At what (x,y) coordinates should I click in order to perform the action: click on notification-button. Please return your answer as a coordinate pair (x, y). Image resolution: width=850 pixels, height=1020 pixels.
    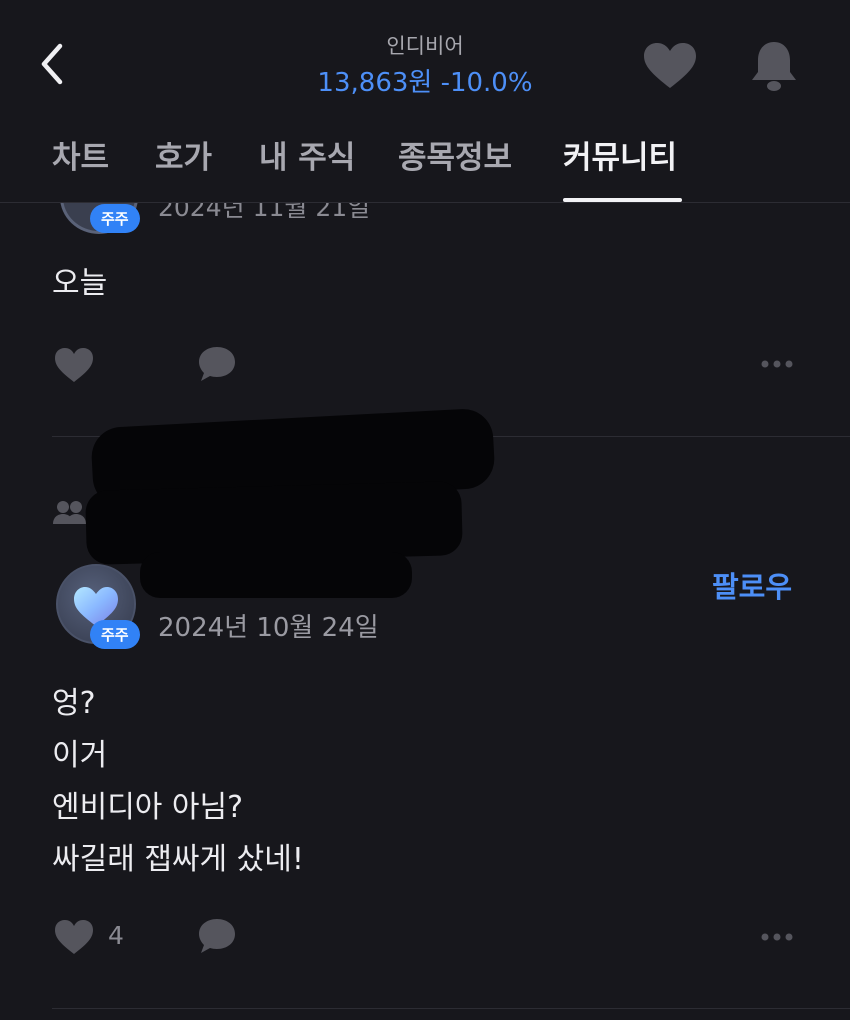
    Looking at the image, I should click on (774, 66).